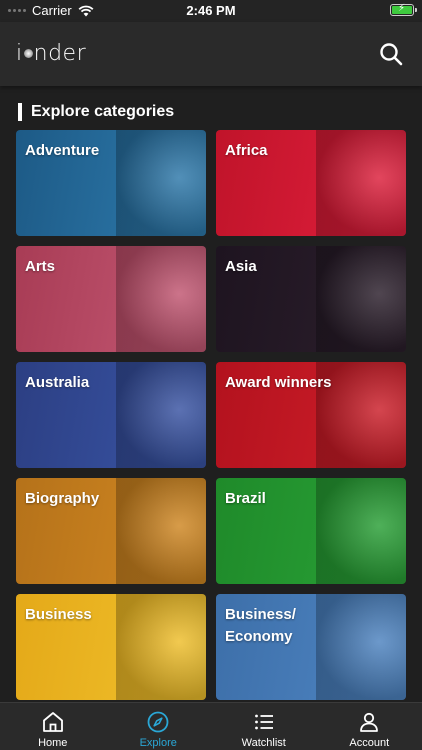 The image size is (422, 750). I want to click on category-label: Brazil, so click(245, 498).